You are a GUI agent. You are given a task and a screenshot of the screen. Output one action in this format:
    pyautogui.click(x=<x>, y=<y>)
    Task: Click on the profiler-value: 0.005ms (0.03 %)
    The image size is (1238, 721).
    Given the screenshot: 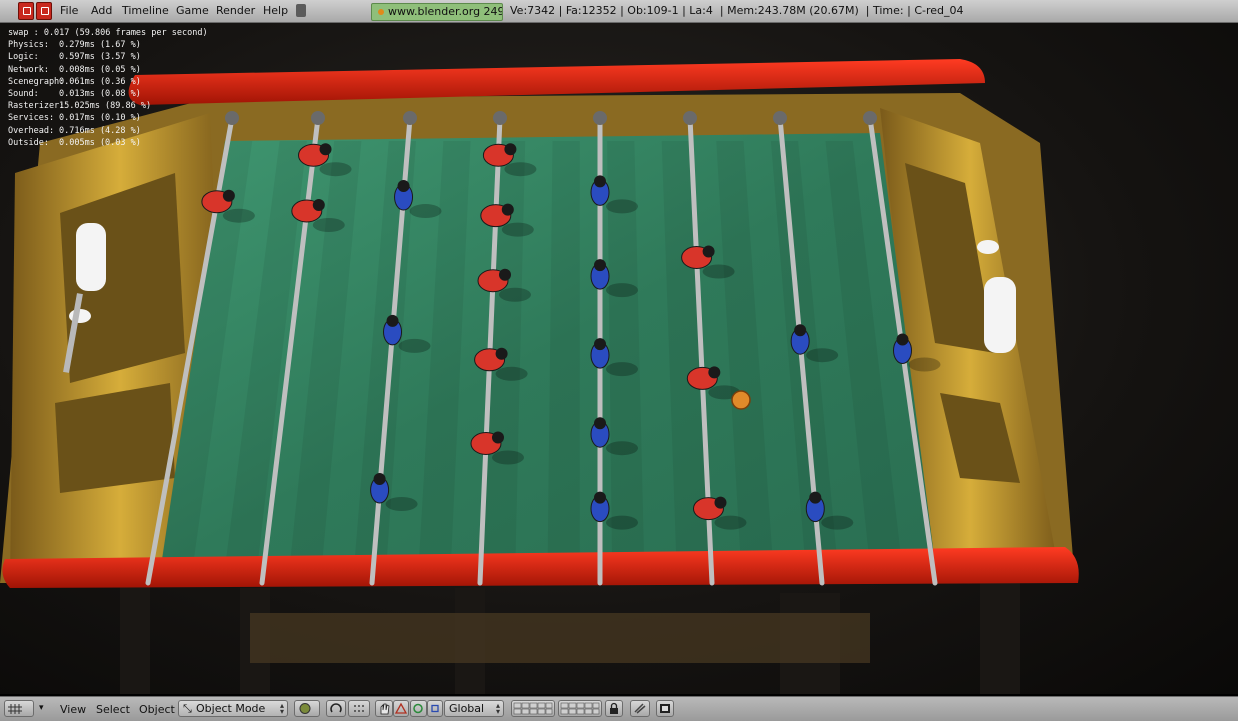 What is the action you would take?
    pyautogui.click(x=100, y=142)
    